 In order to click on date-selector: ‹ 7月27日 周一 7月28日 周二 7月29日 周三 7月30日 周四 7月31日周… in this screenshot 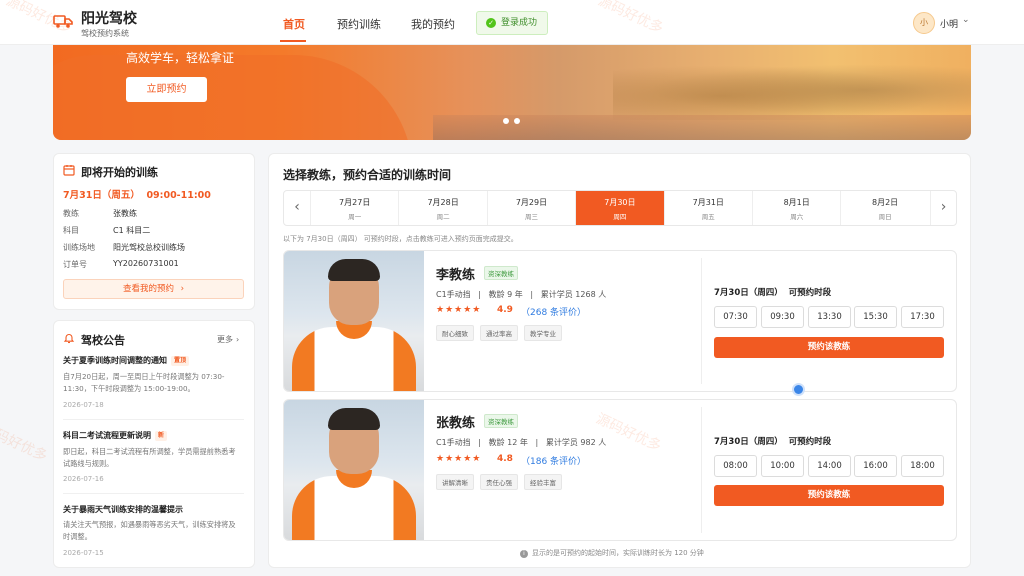, I will do `click(620, 208)`.